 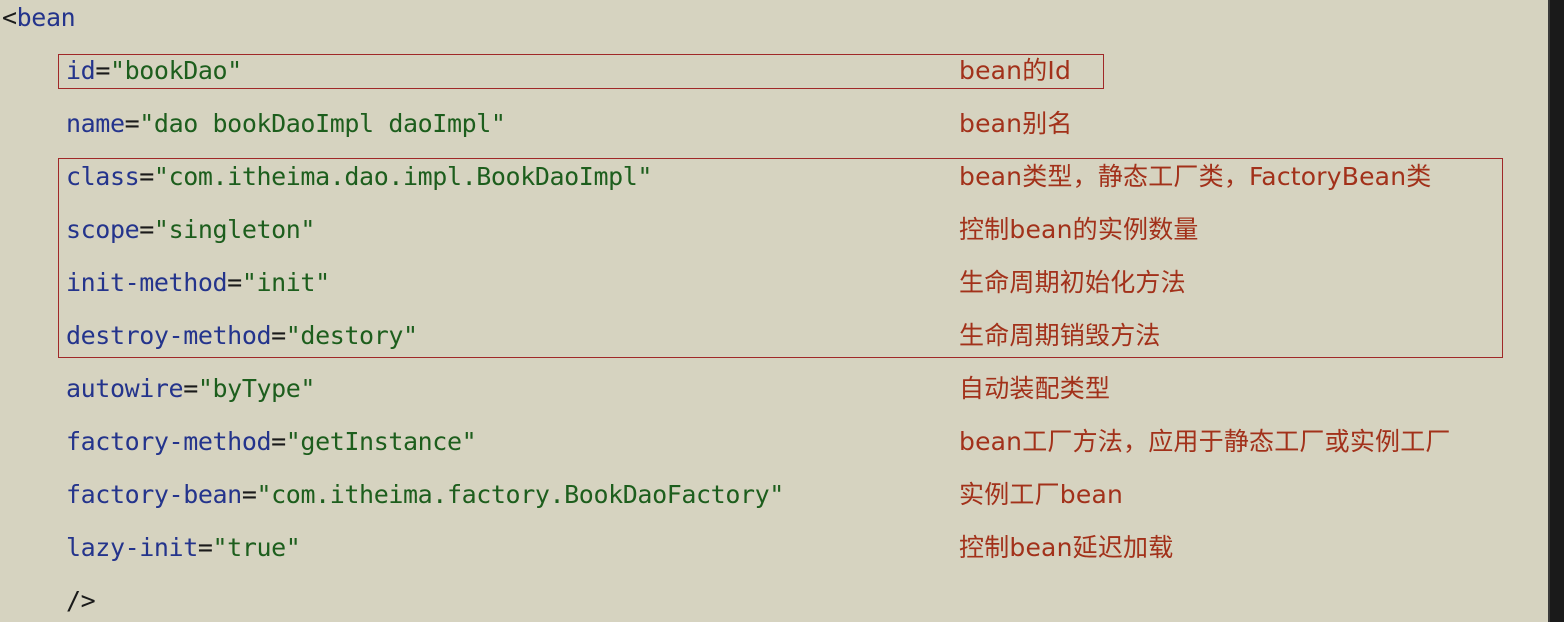 What do you see at coordinates (154, 494) in the screenshot?
I see `attribute-name: factory-bean` at bounding box center [154, 494].